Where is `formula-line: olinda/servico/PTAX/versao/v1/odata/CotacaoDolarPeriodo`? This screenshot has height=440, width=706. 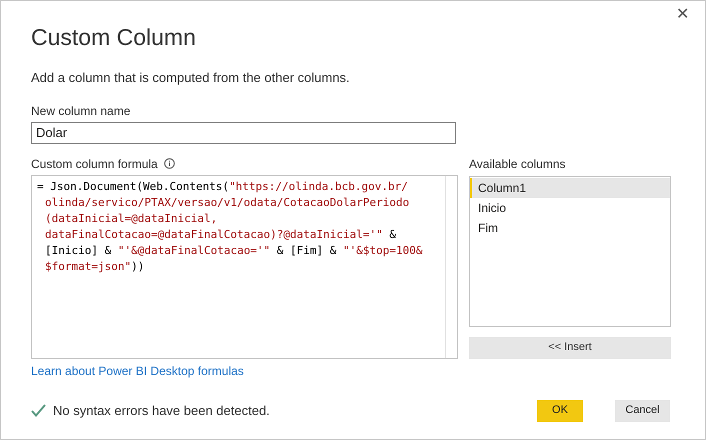 formula-line: olinda/servico/PTAX/versao/v1/odata/CotacaoDolarPeriodo is located at coordinates (227, 202).